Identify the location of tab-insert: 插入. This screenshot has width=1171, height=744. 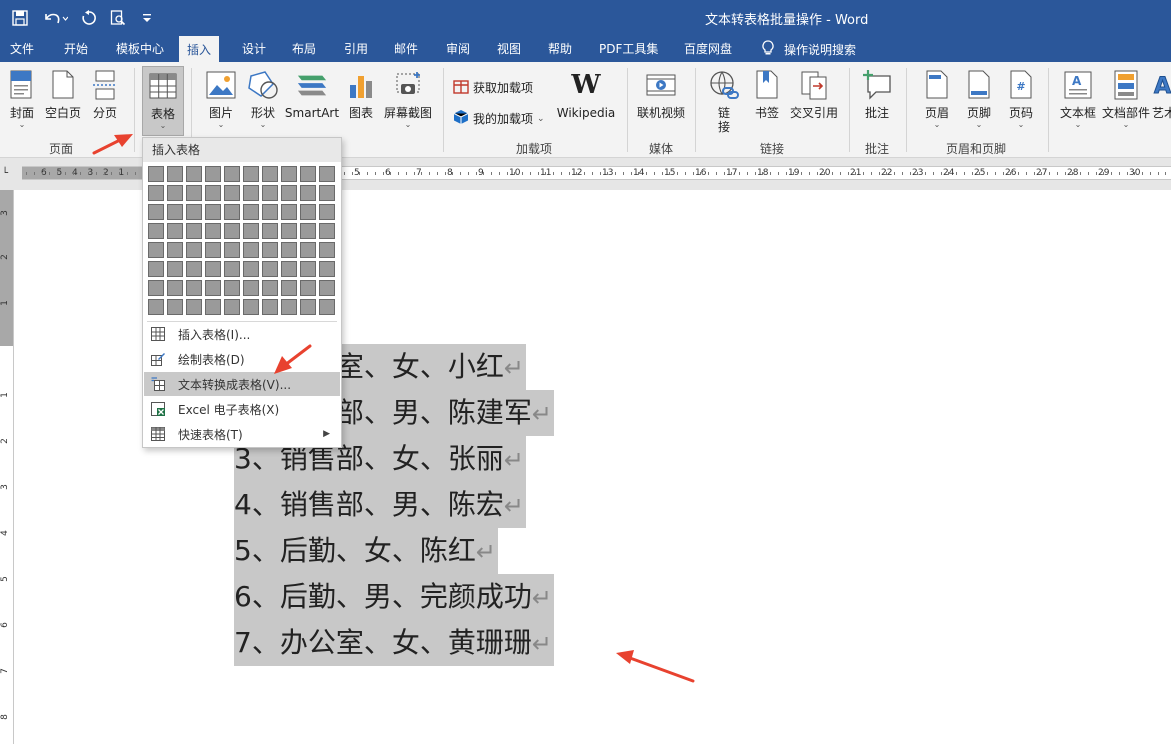
(199, 49).